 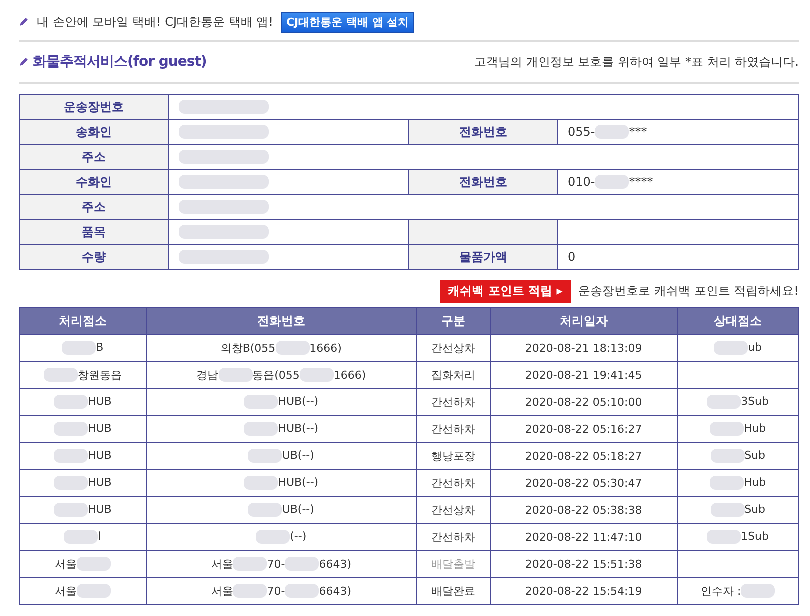 I want to click on table-cell: (--), so click(x=281, y=537).